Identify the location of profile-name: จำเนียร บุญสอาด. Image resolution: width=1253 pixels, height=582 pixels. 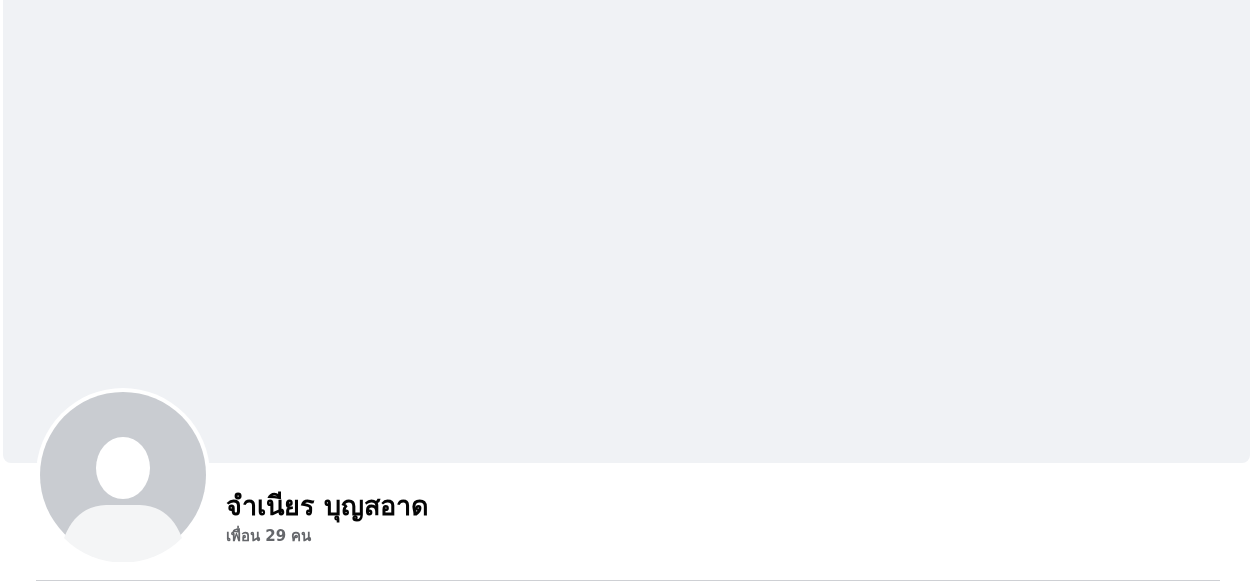
(328, 507).